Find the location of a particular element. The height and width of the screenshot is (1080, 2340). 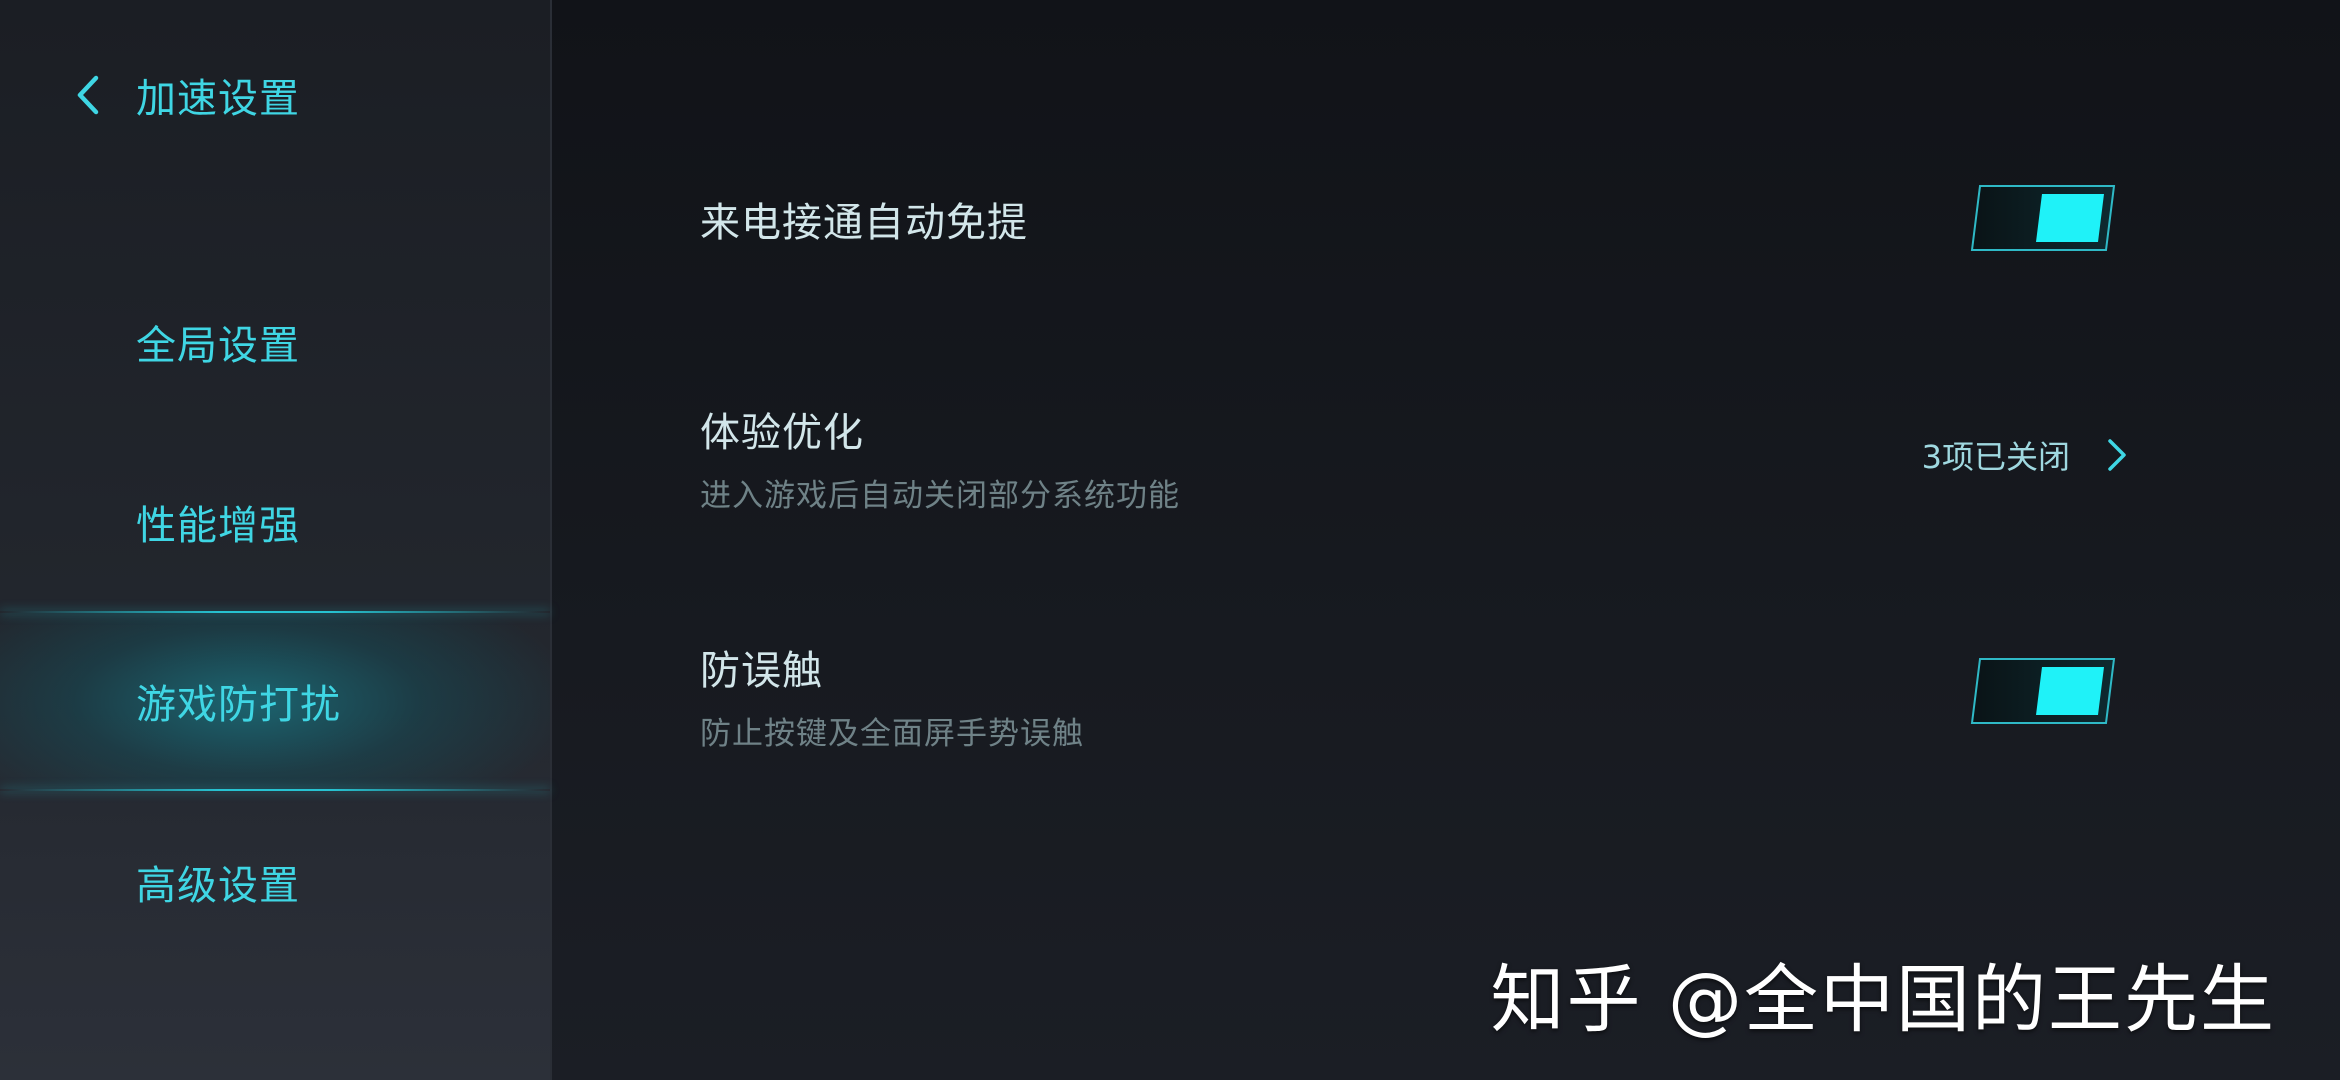

sidebar-item-label: 性能增强 is located at coordinates (218, 526).